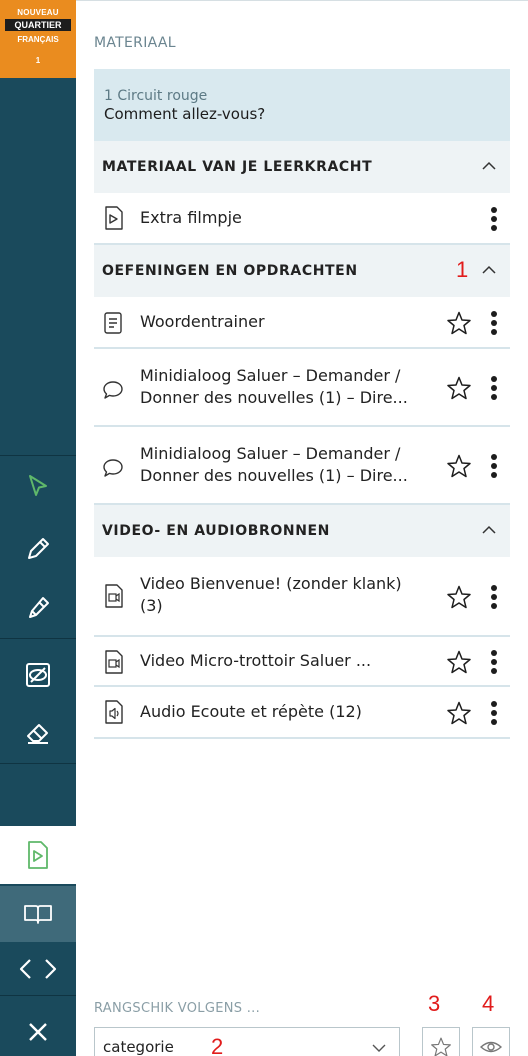  What do you see at coordinates (138, 1047) in the screenshot?
I see `sort-select-value: categorie` at bounding box center [138, 1047].